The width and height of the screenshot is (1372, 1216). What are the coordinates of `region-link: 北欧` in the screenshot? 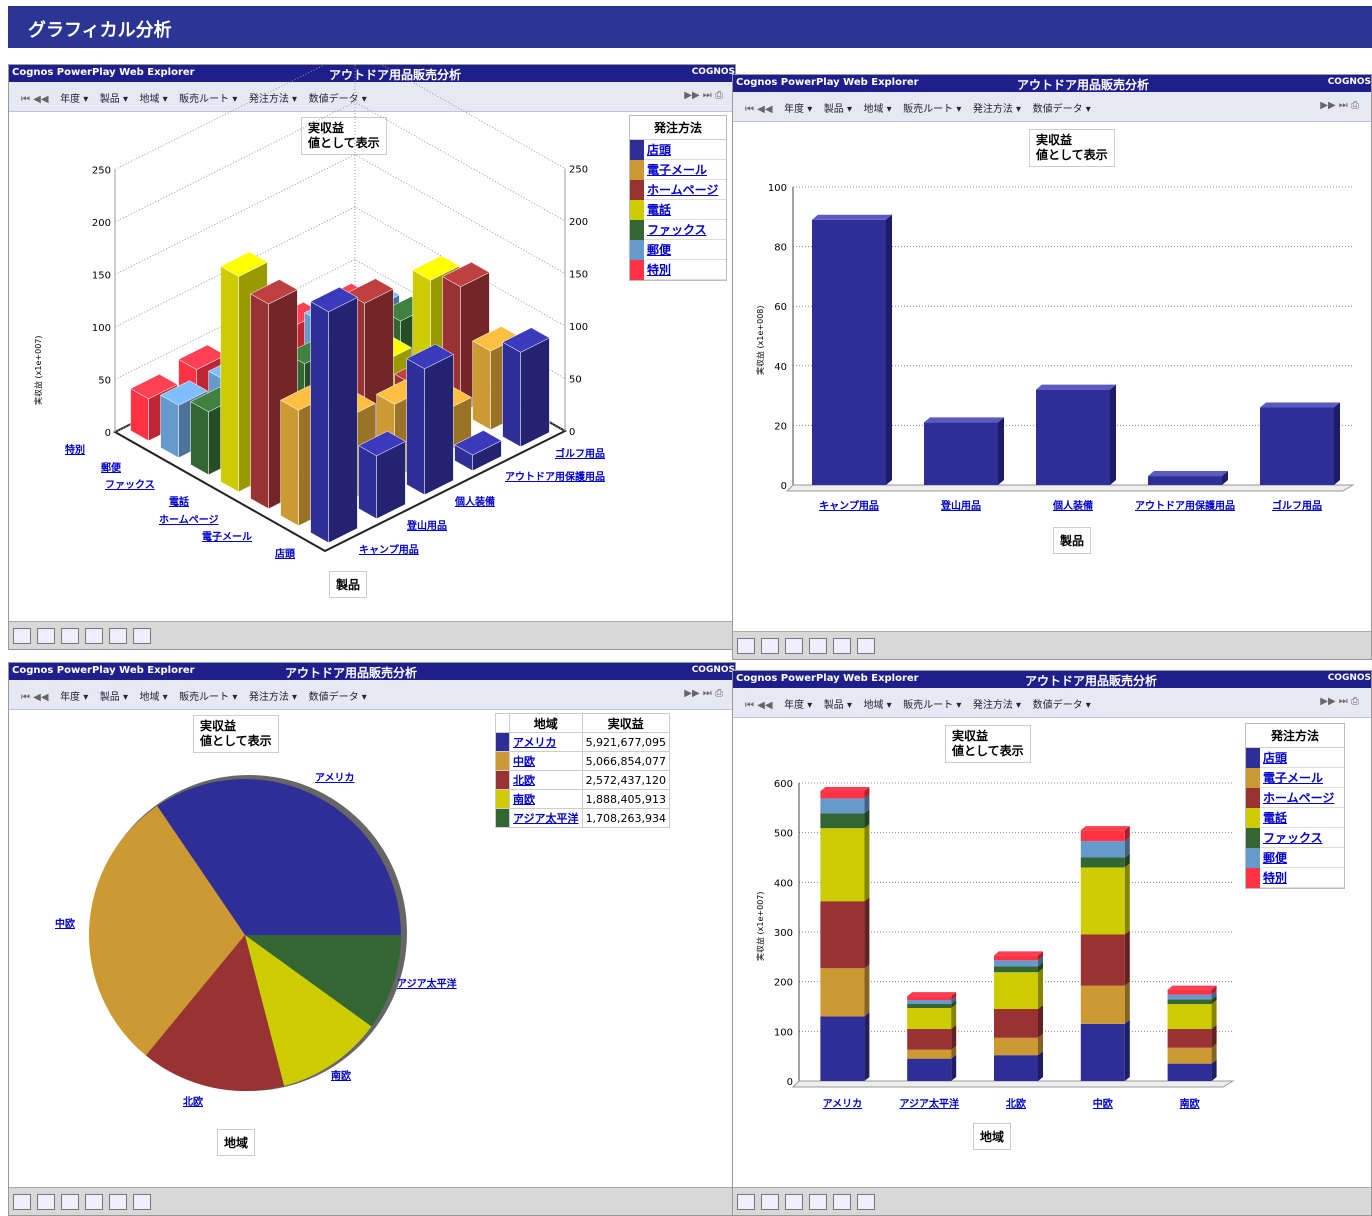 It's located at (524, 780).